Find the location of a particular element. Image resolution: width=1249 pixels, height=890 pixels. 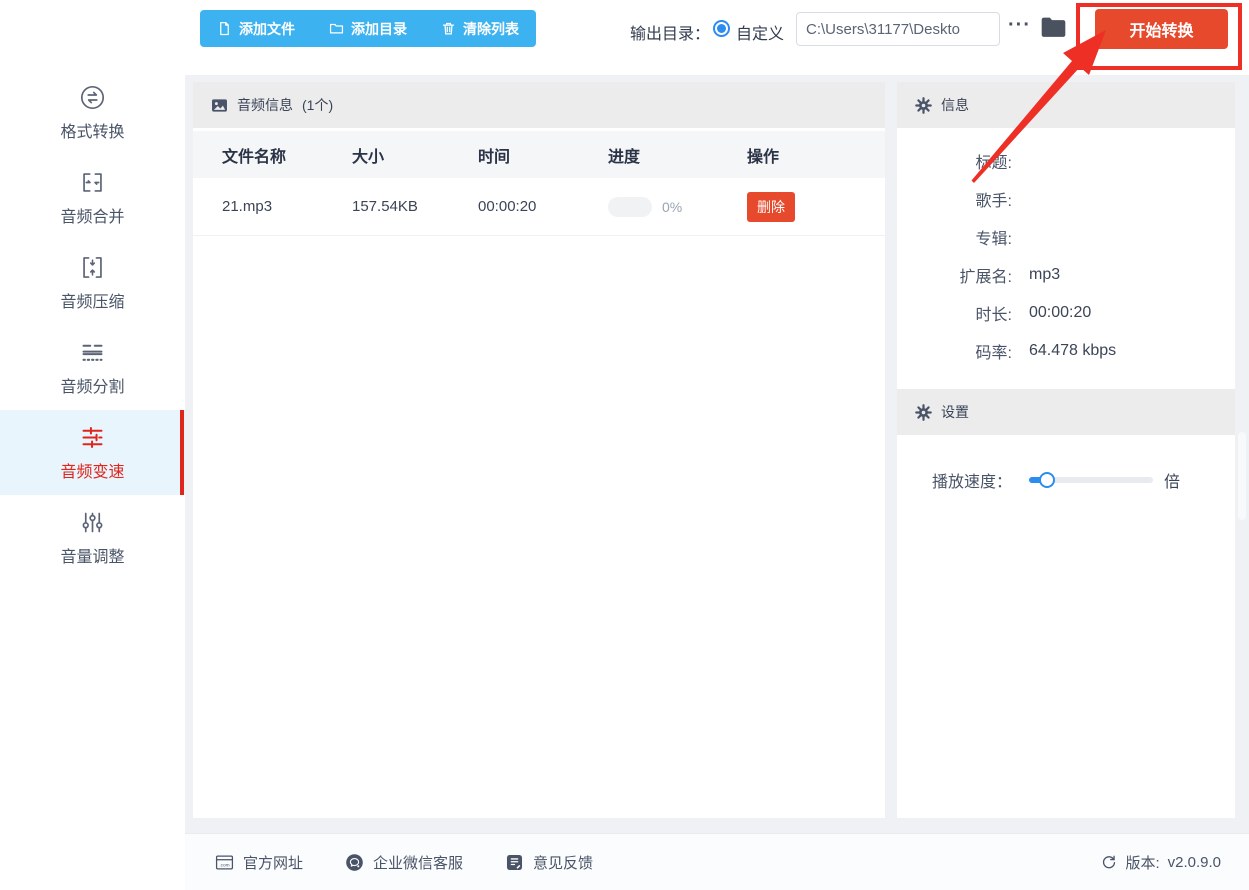

scrollbar-thumb is located at coordinates (1242, 476).